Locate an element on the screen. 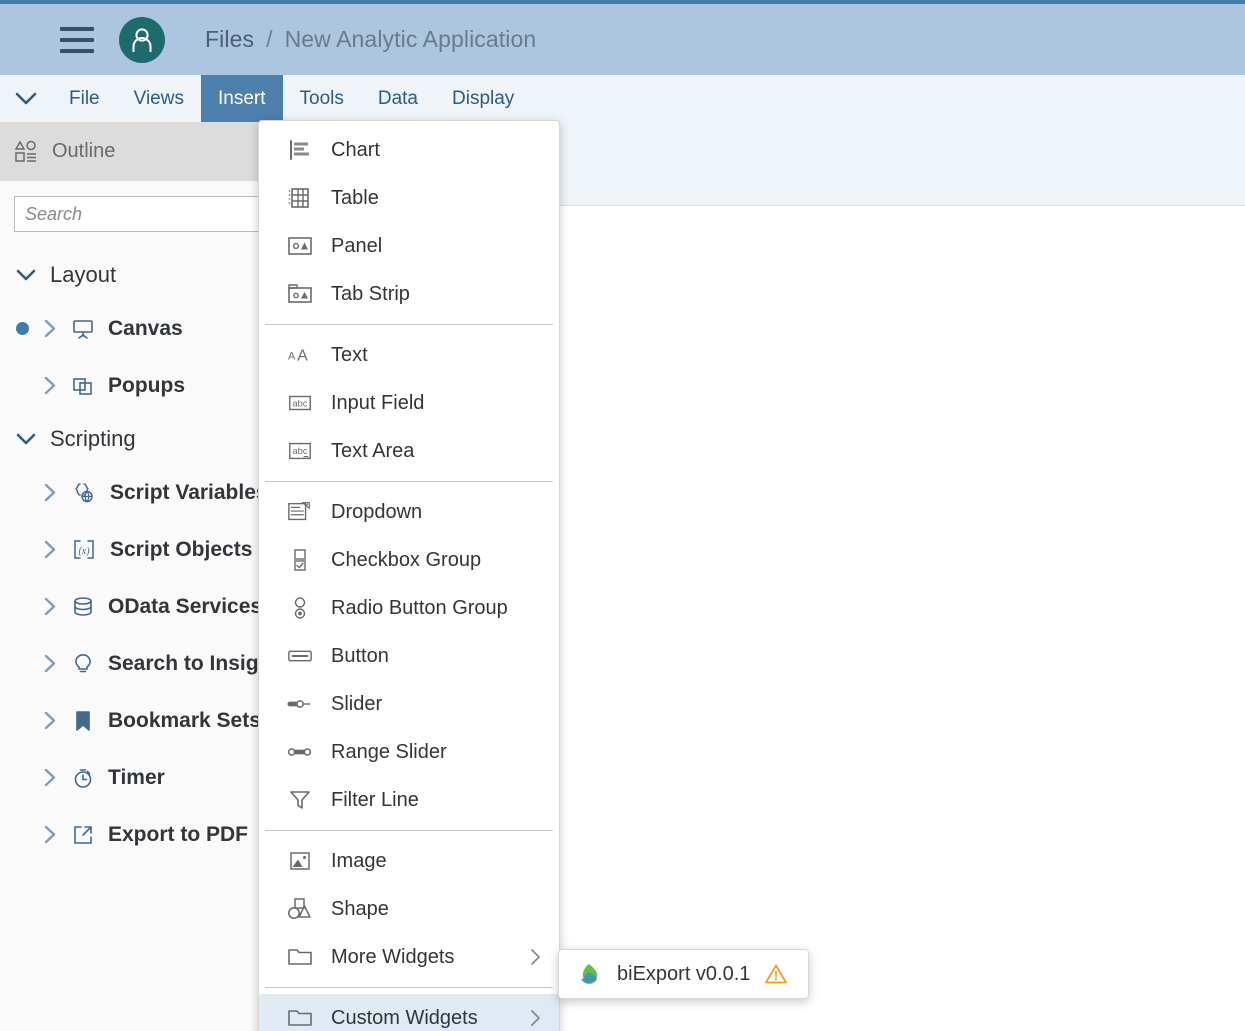 Image resolution: width=1245 pixels, height=1031 pixels. popups-icon is located at coordinates (83, 386).